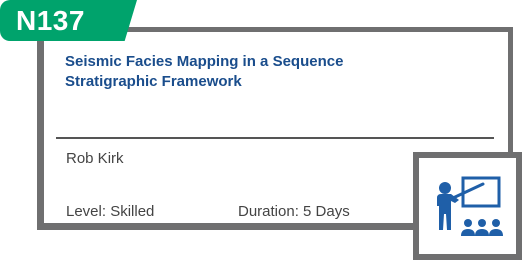 The image size is (522, 260). Describe the element at coordinates (275, 138) in the screenshot. I see `divider` at that location.